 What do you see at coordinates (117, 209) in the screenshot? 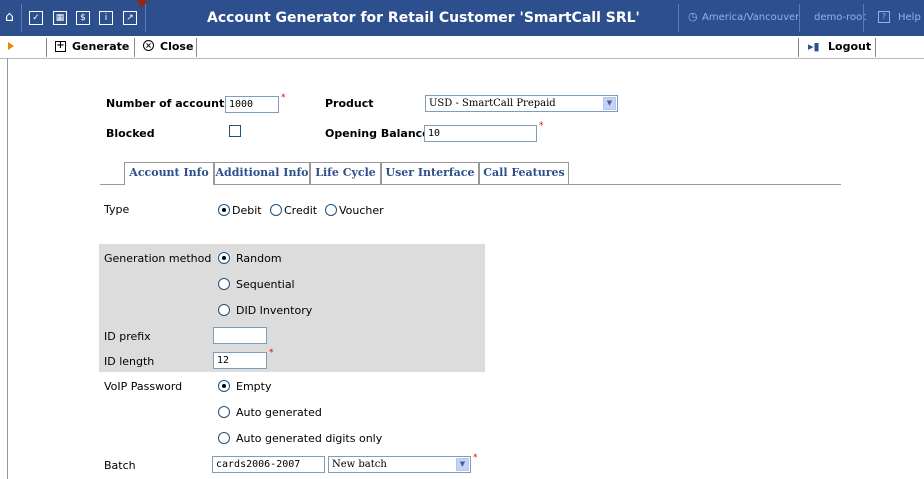
I see `type-label: Type` at bounding box center [117, 209].